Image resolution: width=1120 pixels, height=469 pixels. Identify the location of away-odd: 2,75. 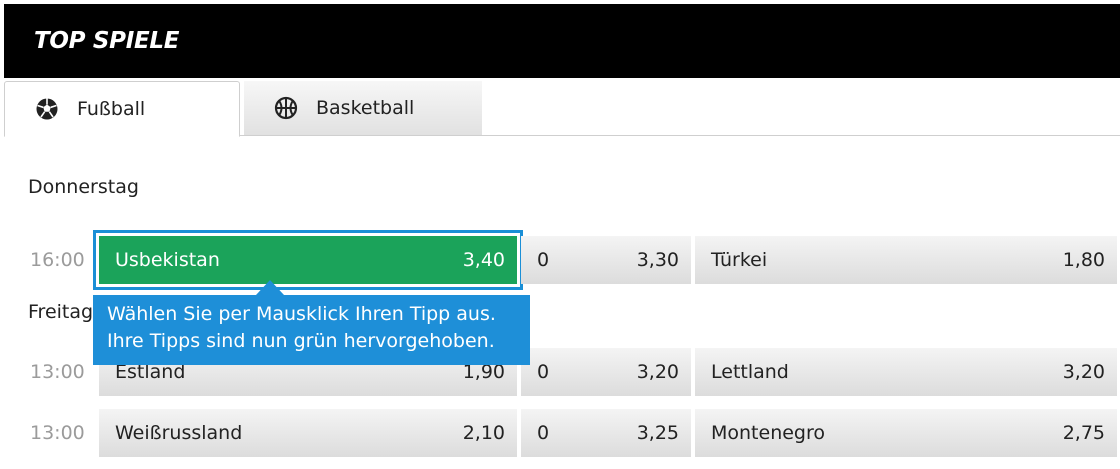
(1083, 433).